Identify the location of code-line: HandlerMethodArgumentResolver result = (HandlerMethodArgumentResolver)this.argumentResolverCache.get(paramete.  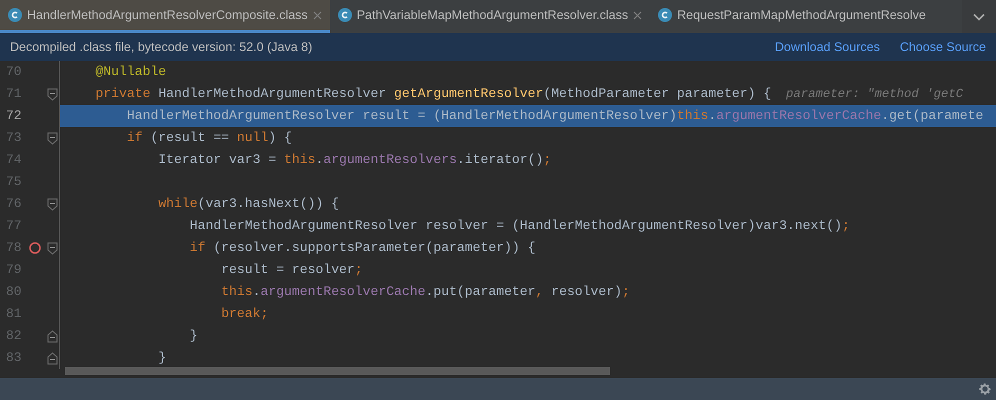
(555, 116).